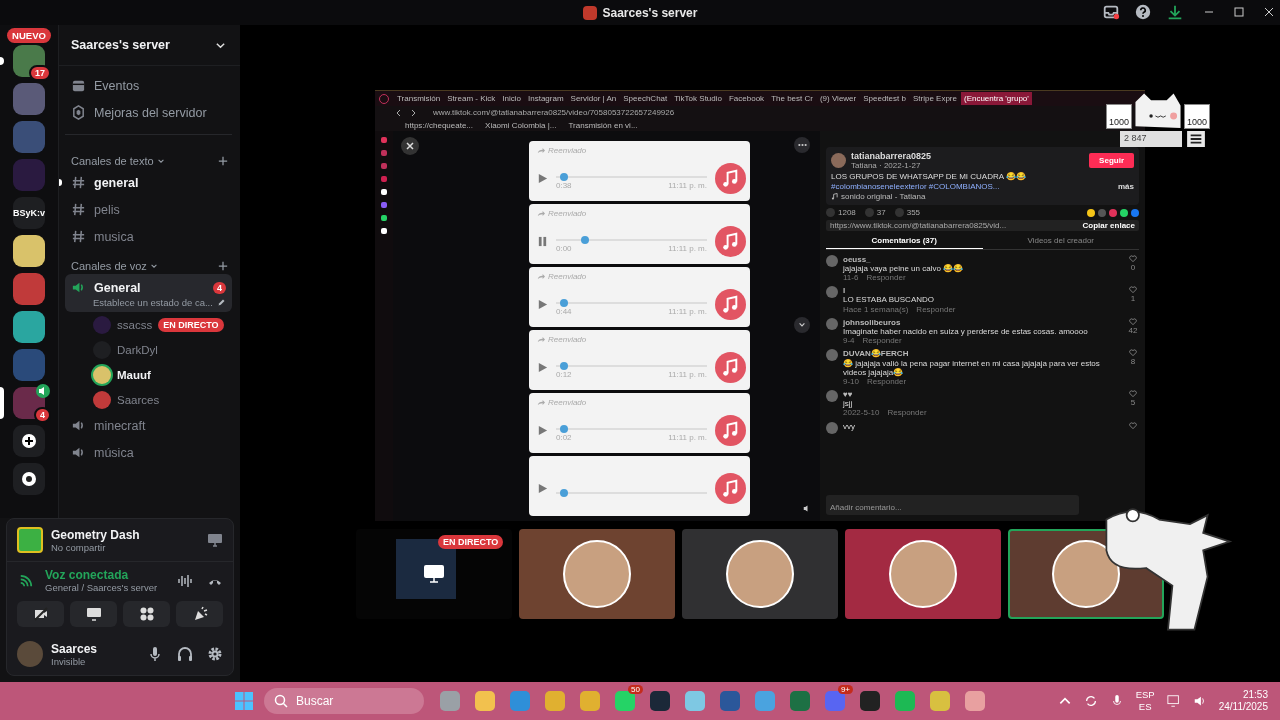 This screenshot has height=720, width=1280. I want to click on member-name: ssacss, so click(135, 324).